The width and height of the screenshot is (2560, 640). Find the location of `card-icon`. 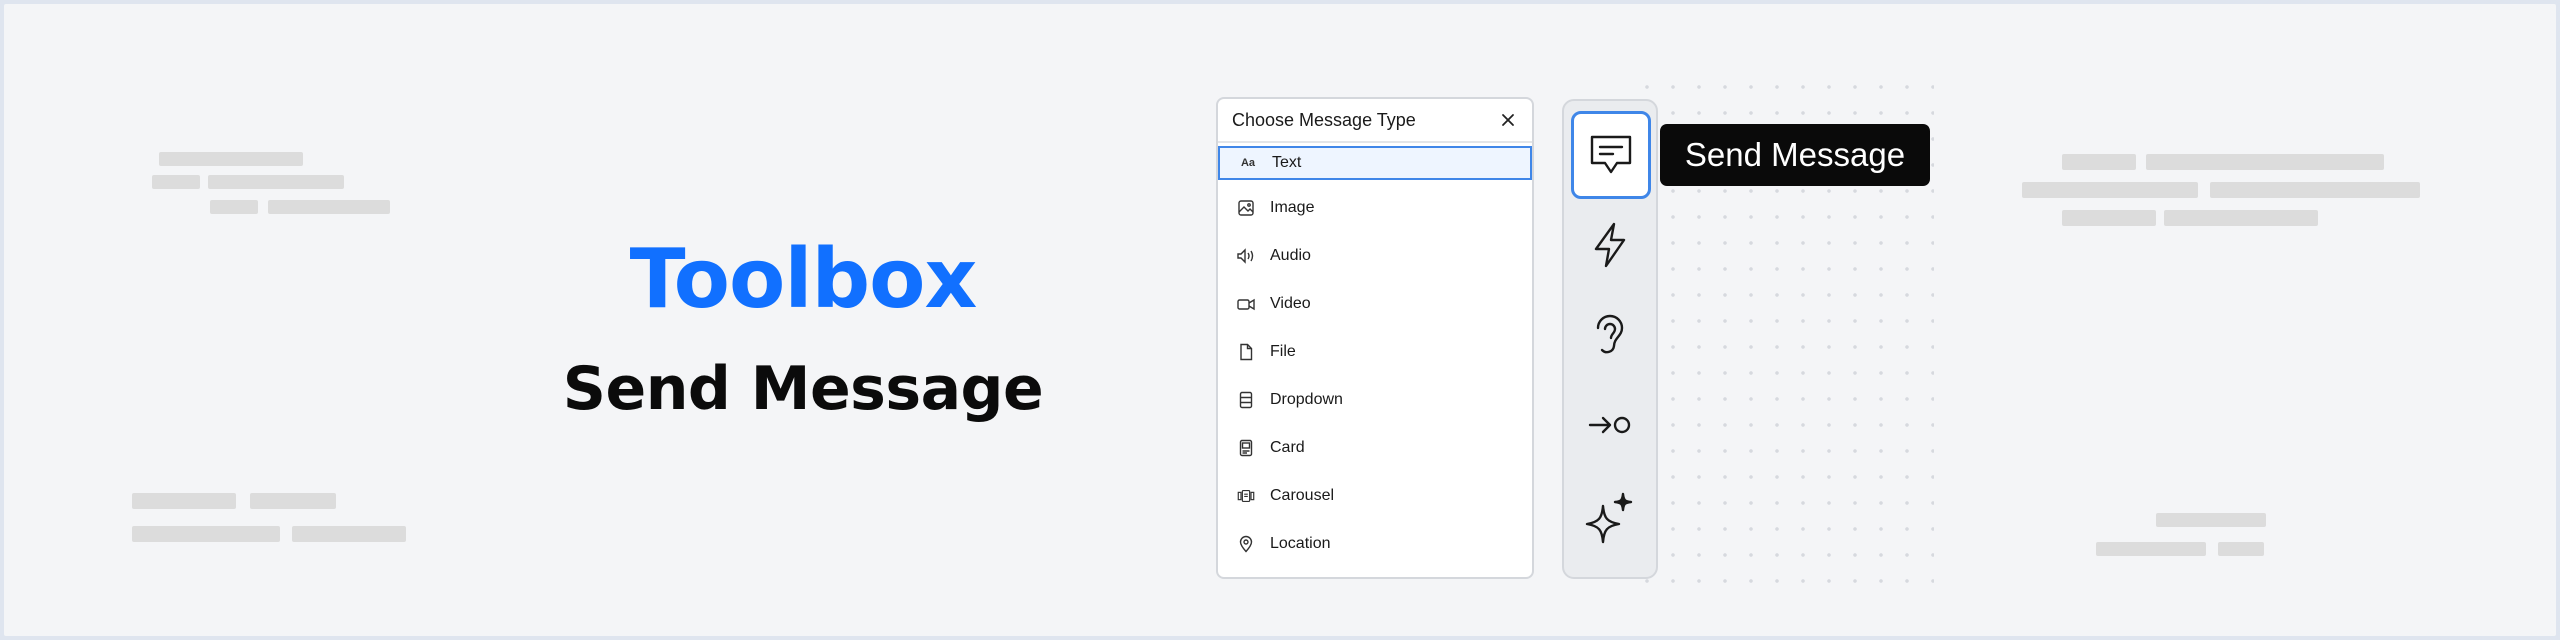

card-icon is located at coordinates (1246, 448).